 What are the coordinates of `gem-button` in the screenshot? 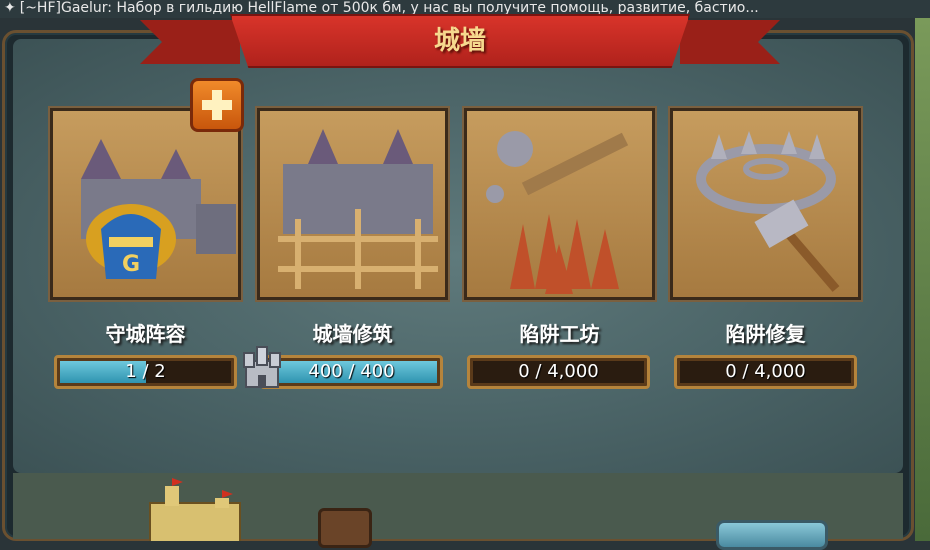 It's located at (772, 535).